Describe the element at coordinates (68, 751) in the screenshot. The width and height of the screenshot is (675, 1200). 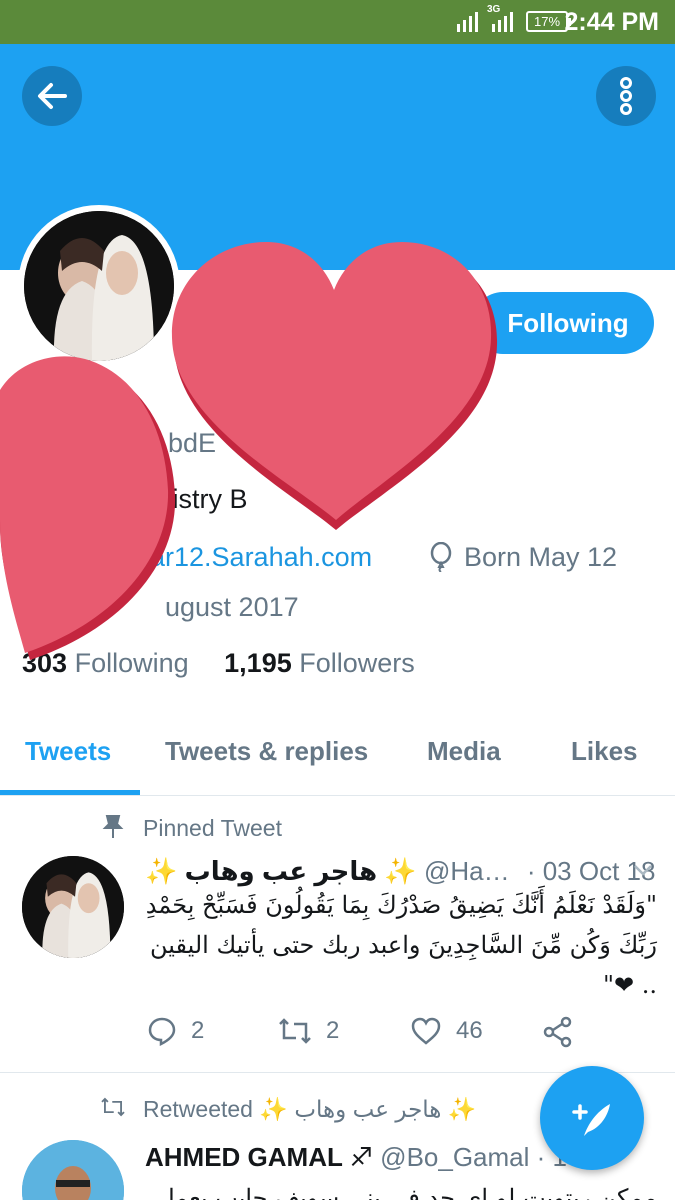
I see `tab-tweets: Tweets` at that location.